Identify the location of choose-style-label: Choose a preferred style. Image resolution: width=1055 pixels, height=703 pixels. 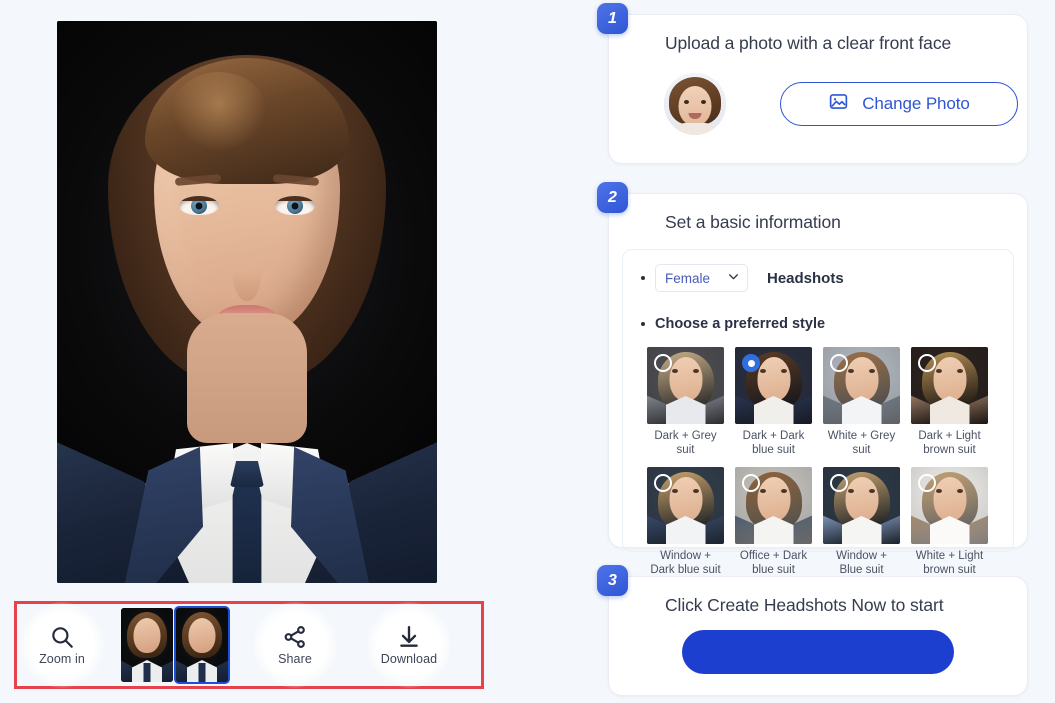
(740, 324).